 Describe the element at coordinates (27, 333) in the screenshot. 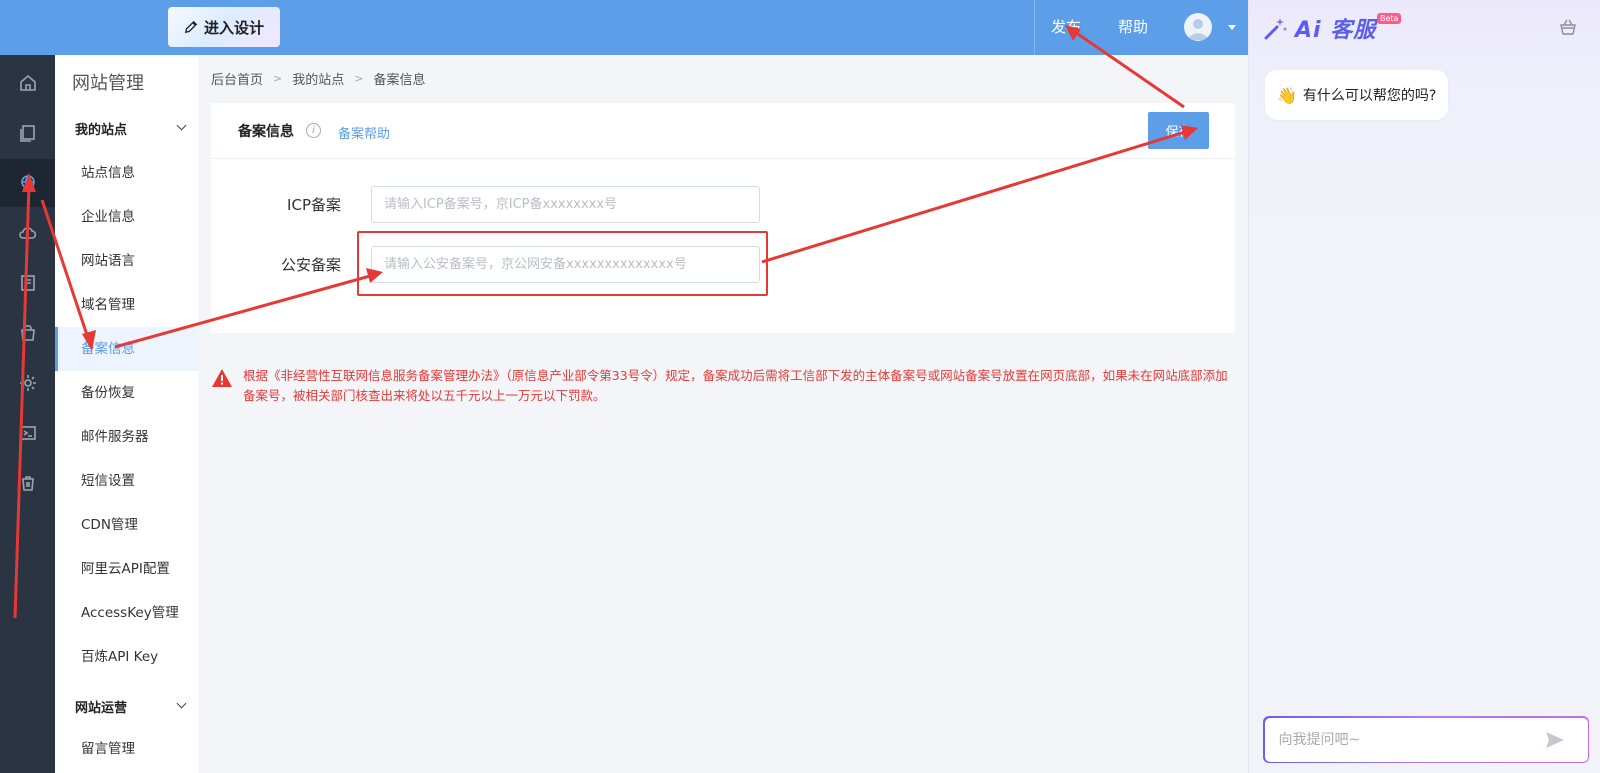

I see `bag-icon` at that location.